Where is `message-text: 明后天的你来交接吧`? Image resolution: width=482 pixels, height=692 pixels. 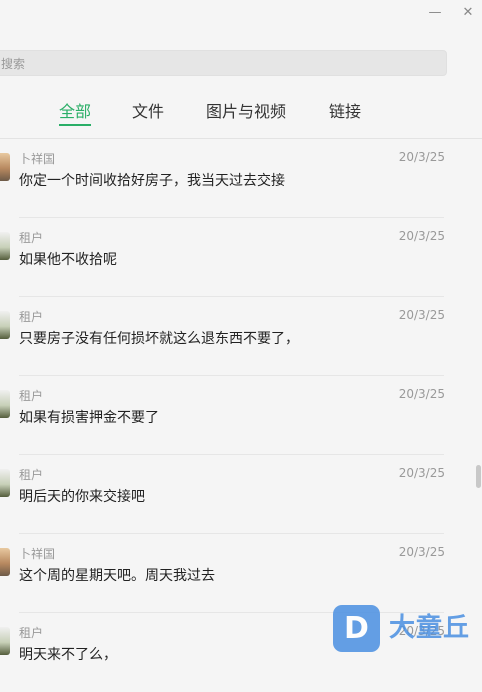 message-text: 明后天的你来交接吧 is located at coordinates (82, 497).